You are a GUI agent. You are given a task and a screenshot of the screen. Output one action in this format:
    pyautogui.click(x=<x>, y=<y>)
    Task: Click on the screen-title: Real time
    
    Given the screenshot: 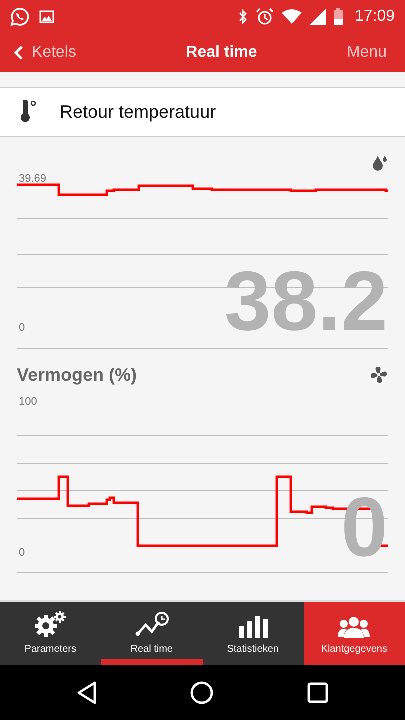 What is the action you would take?
    pyautogui.click(x=222, y=53)
    